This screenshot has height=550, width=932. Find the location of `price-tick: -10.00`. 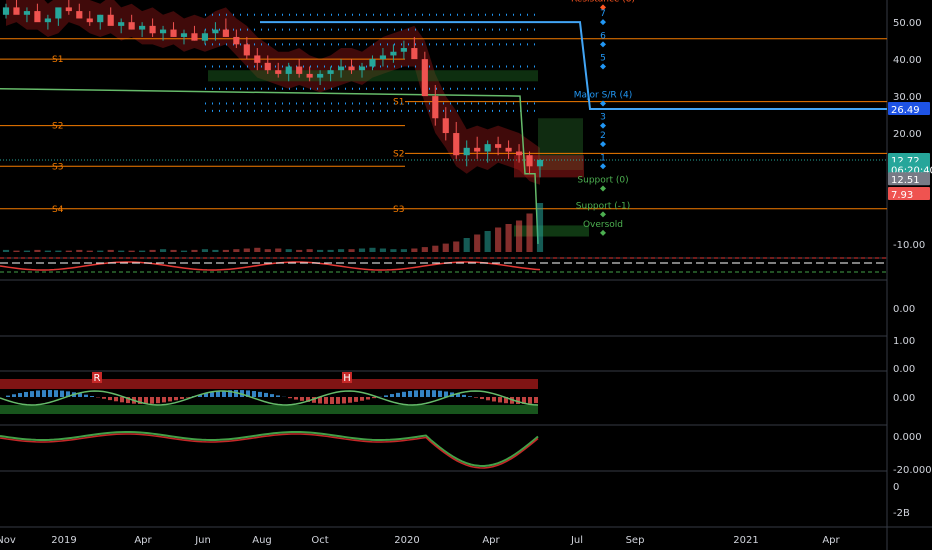

price-tick: -10.00 is located at coordinates (909, 245).